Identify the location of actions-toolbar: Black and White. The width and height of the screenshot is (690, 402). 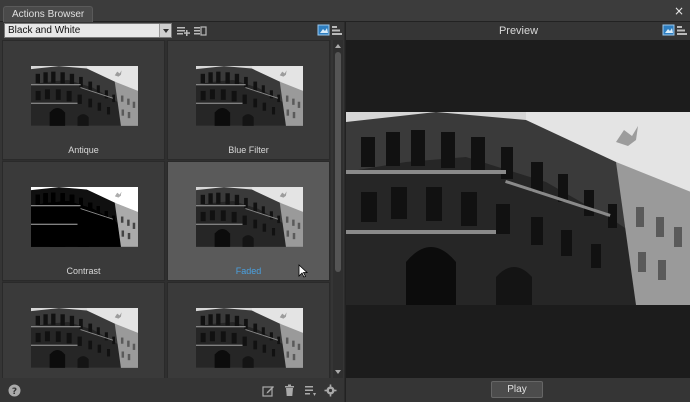
(172, 31).